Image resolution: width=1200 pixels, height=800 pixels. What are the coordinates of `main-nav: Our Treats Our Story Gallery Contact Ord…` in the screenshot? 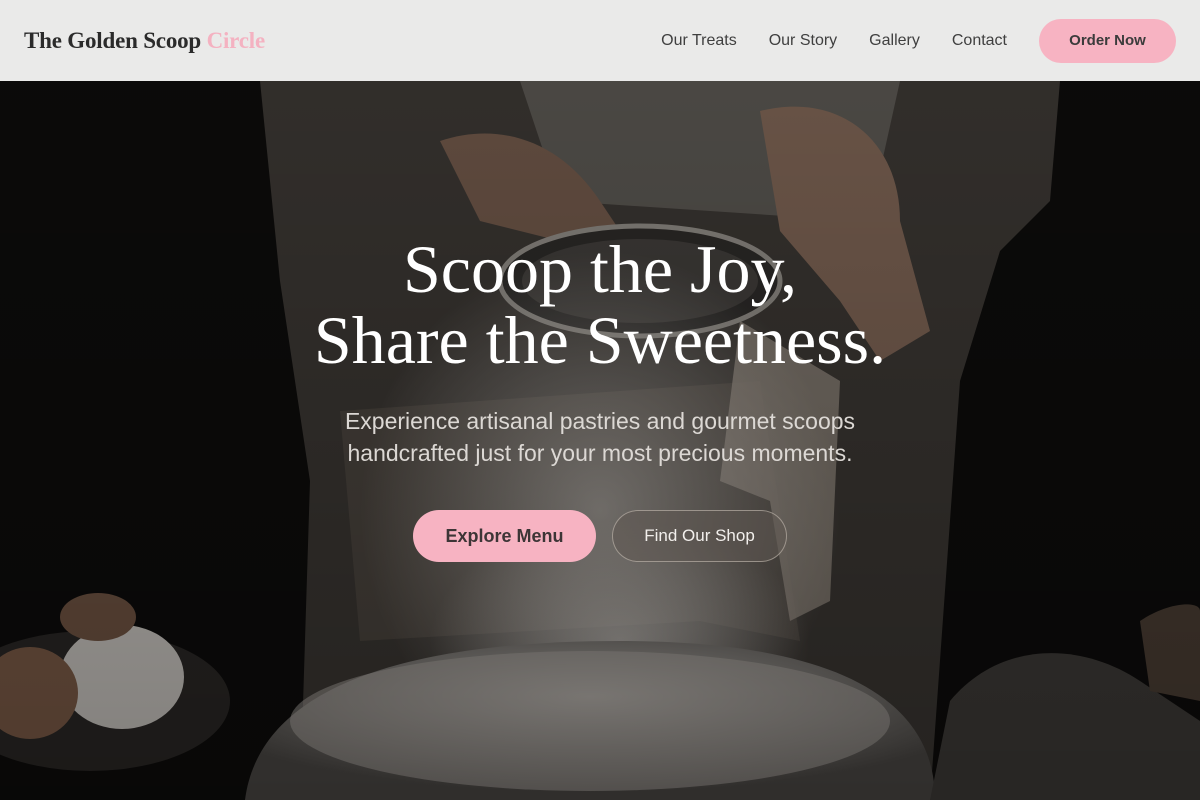 It's located at (918, 40).